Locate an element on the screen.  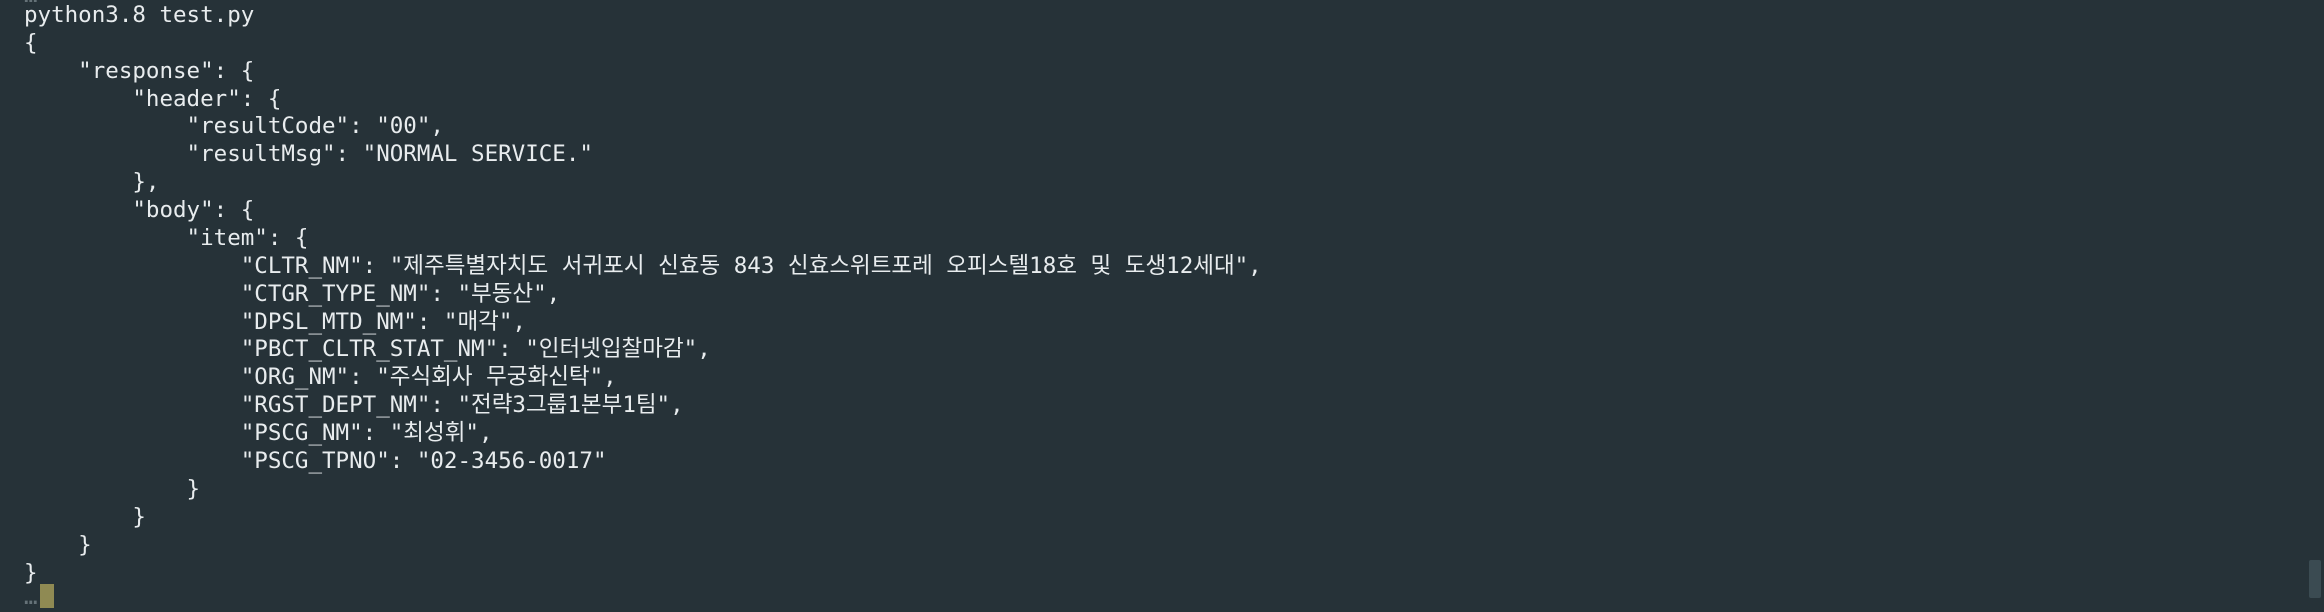
output-line: "resultCode": "00", is located at coordinates (234, 126).